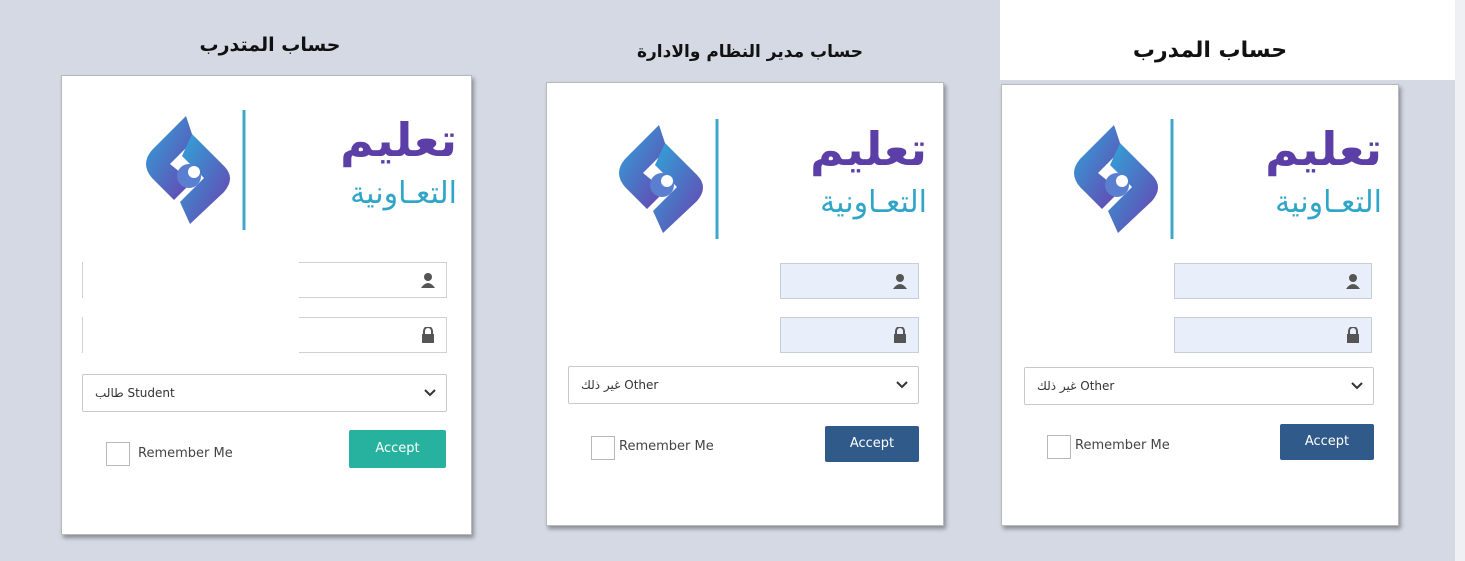 Image resolution: width=1465 pixels, height=561 pixels. Describe the element at coordinates (1460, 280) in the screenshot. I see `right-edge-strip` at that location.